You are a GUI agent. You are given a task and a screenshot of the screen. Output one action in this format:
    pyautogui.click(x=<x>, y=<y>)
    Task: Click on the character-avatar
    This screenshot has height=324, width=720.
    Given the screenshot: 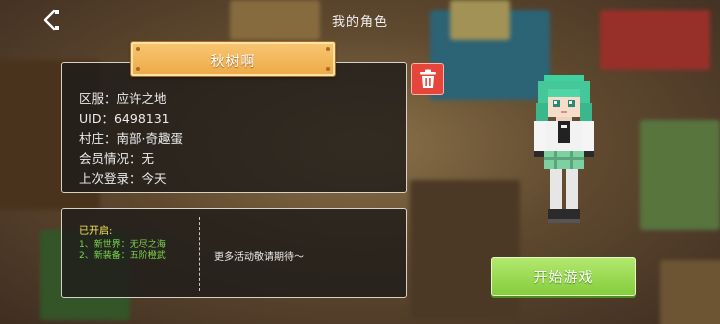 What is the action you would take?
    pyautogui.click(x=564, y=153)
    